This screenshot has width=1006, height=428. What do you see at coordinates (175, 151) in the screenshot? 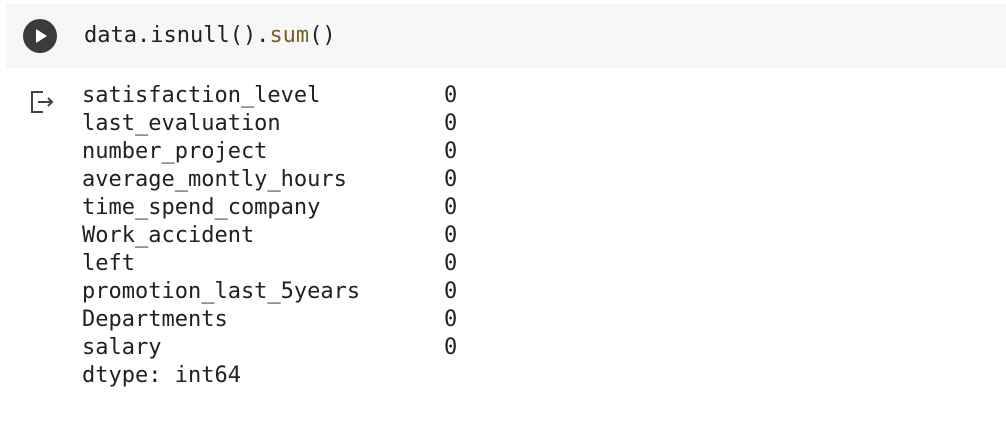
I see `output-column-name: number_project` at bounding box center [175, 151].